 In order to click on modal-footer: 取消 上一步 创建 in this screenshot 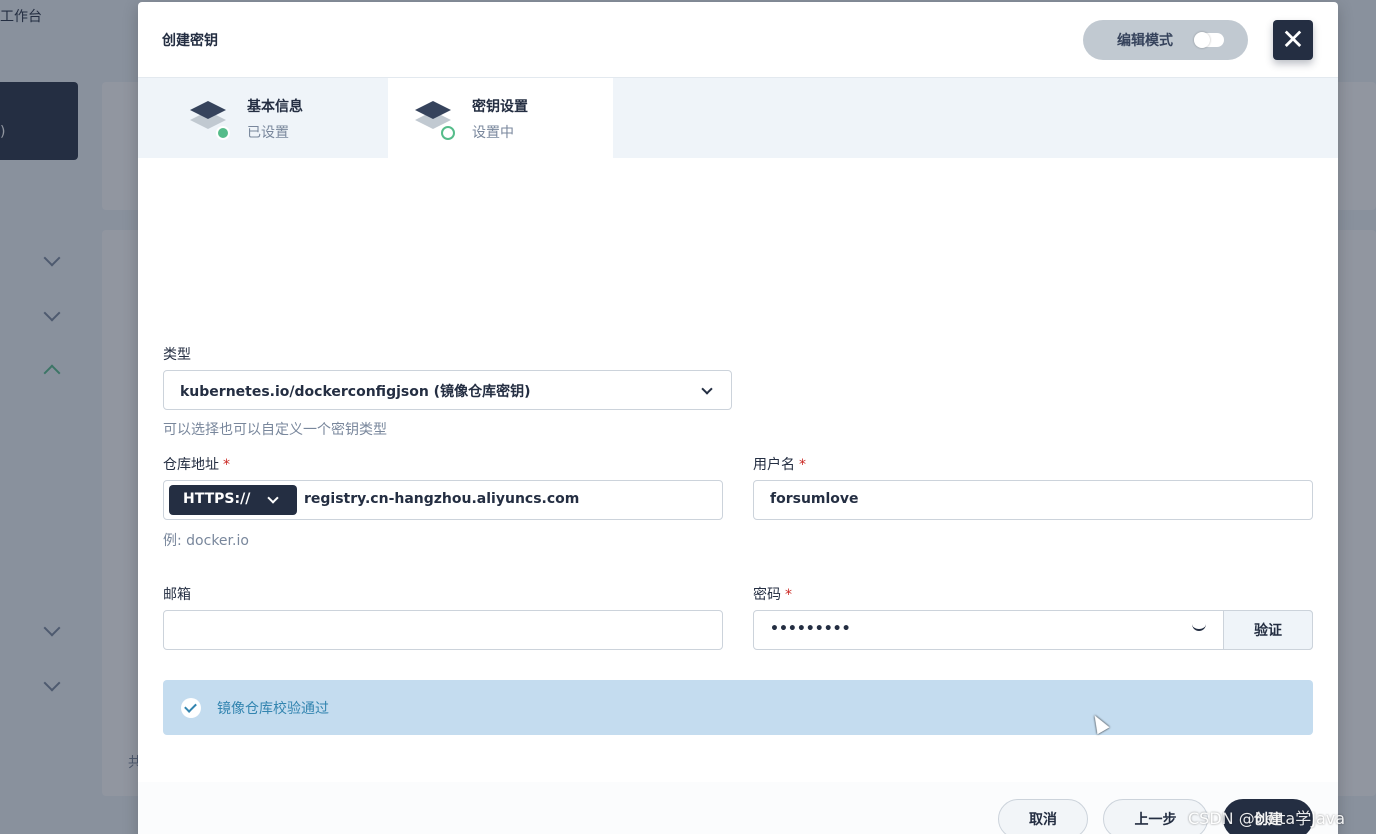, I will do `click(738, 808)`.